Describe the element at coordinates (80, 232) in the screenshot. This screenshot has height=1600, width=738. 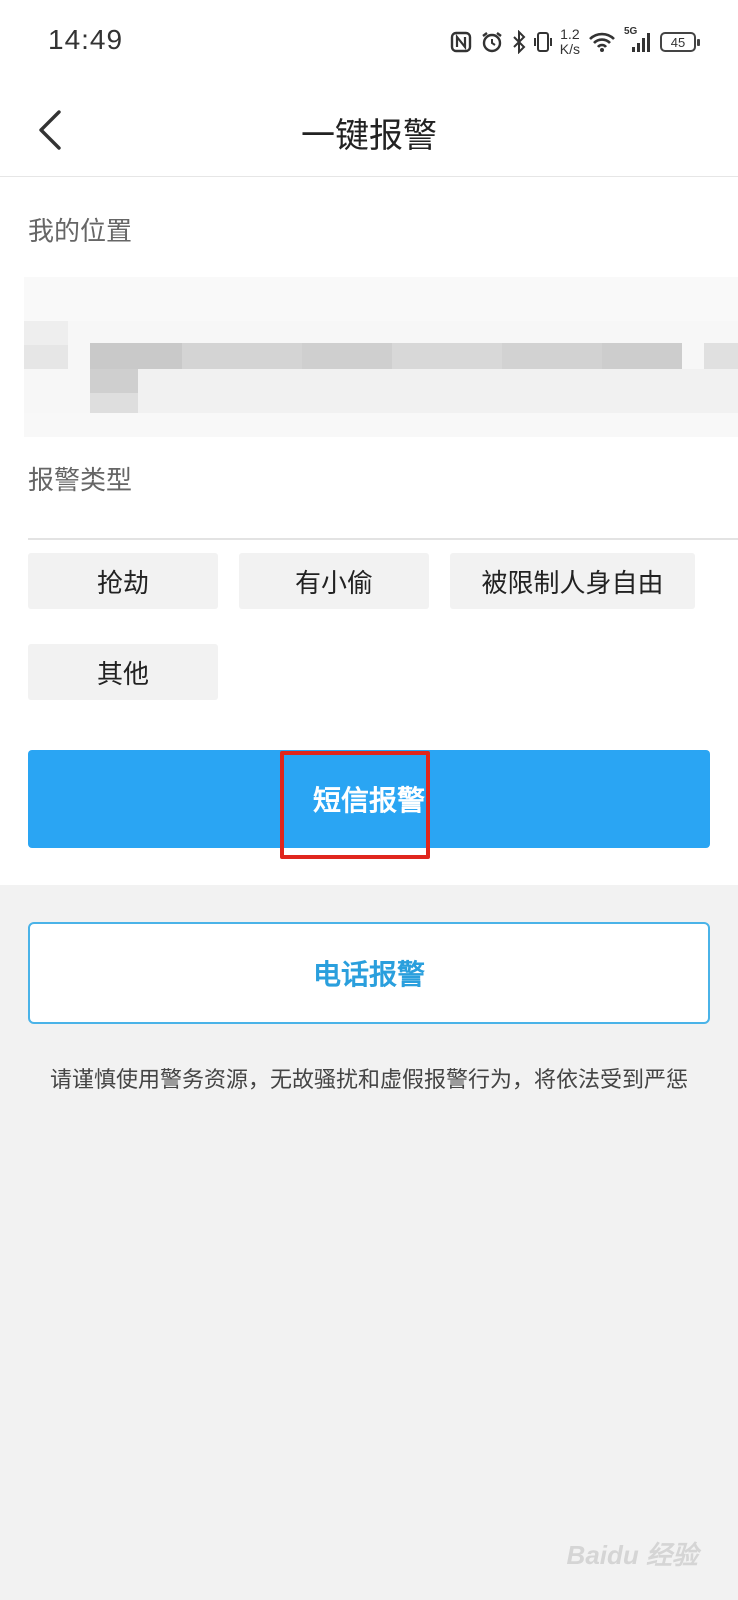
I see `location-label: 我的位置` at that location.